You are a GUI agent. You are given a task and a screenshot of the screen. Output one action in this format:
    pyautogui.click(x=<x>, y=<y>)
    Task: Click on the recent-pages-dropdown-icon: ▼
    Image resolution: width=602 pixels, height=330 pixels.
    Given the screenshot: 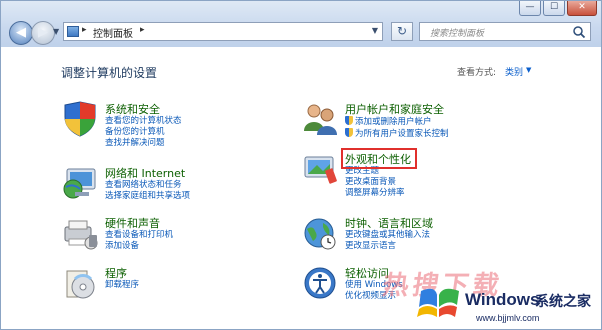 What is the action you would take?
    pyautogui.click(x=56, y=31)
    